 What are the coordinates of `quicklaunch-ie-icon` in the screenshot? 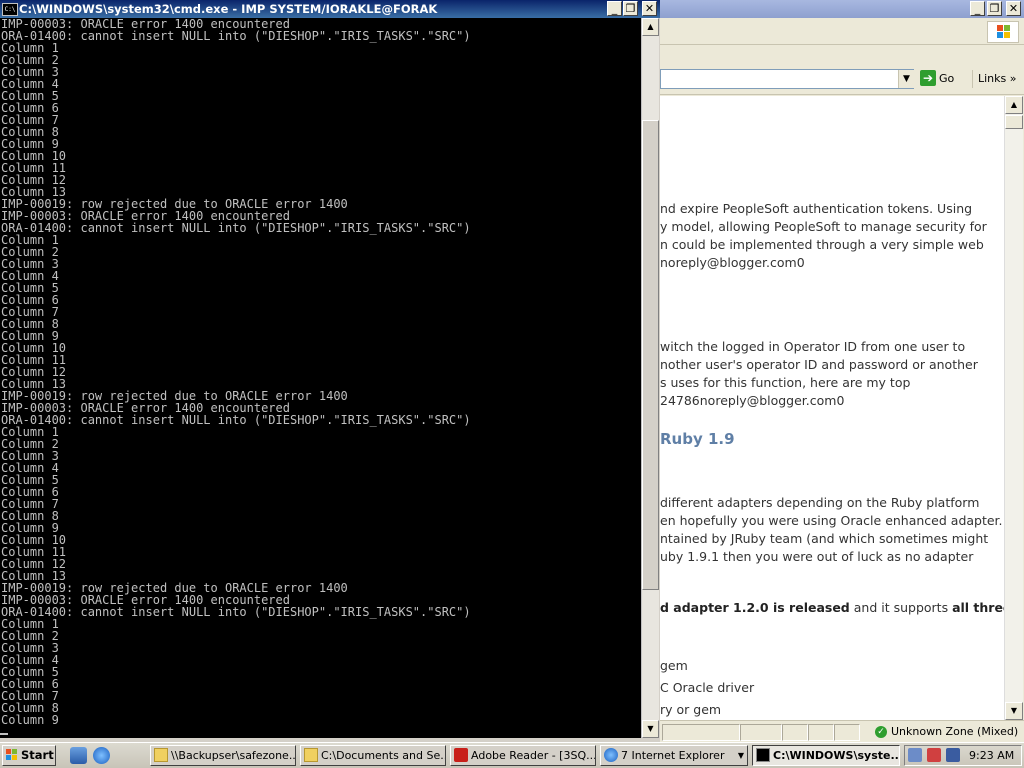 It's located at (101, 755).